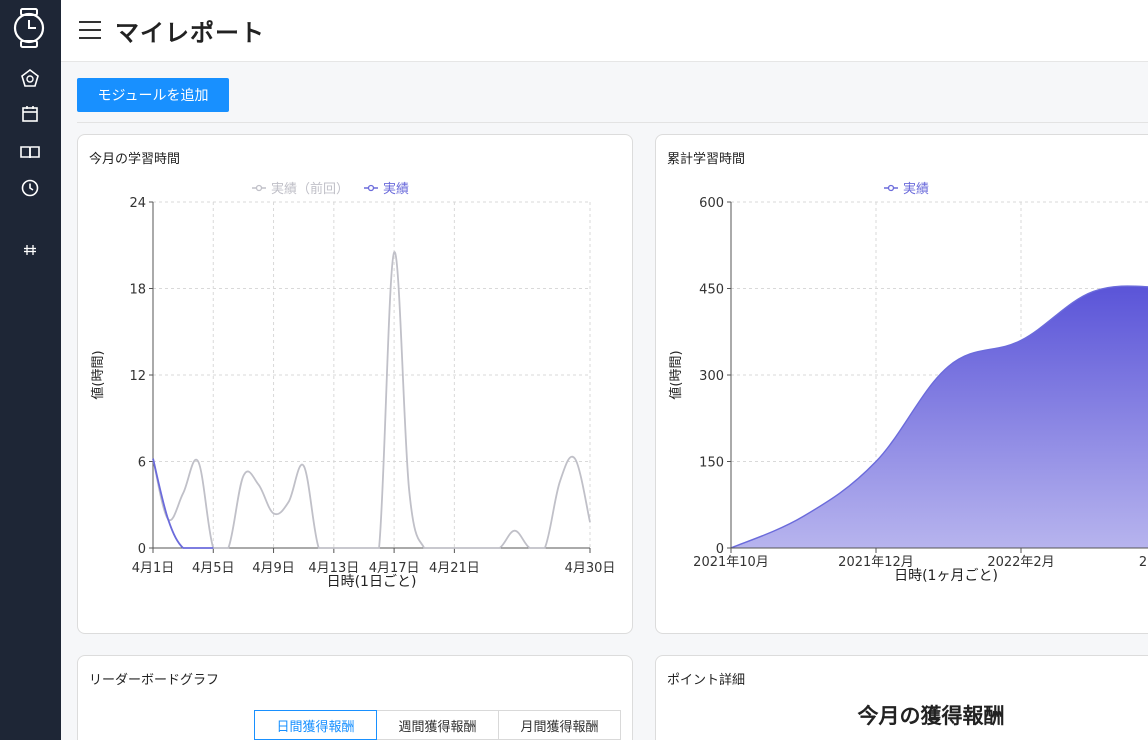  What do you see at coordinates (590, 568) in the screenshot?
I see `x-tick-label: 4月30日` at bounding box center [590, 568].